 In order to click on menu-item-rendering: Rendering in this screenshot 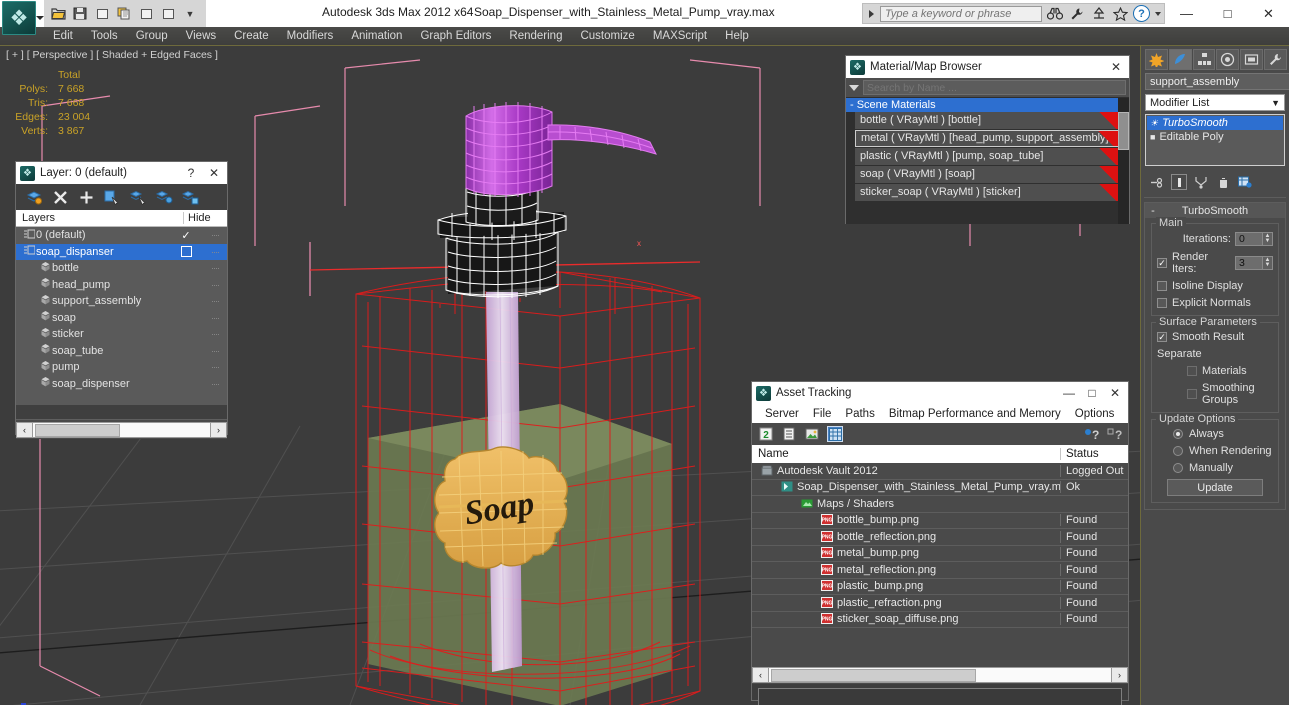, I will do `click(535, 36)`.